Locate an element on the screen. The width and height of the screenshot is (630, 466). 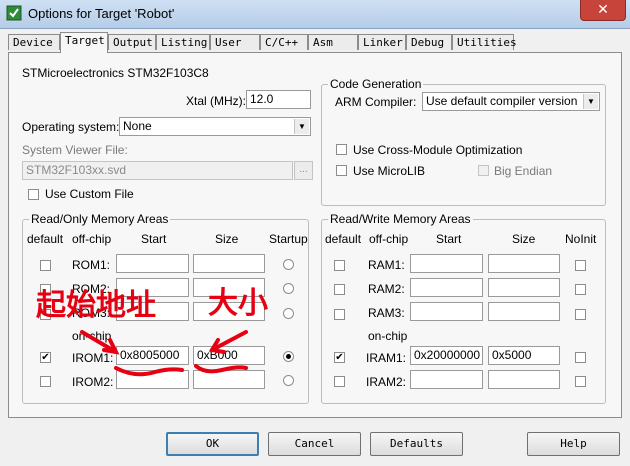
rom2-startup-radio is located at coordinates (288, 288).